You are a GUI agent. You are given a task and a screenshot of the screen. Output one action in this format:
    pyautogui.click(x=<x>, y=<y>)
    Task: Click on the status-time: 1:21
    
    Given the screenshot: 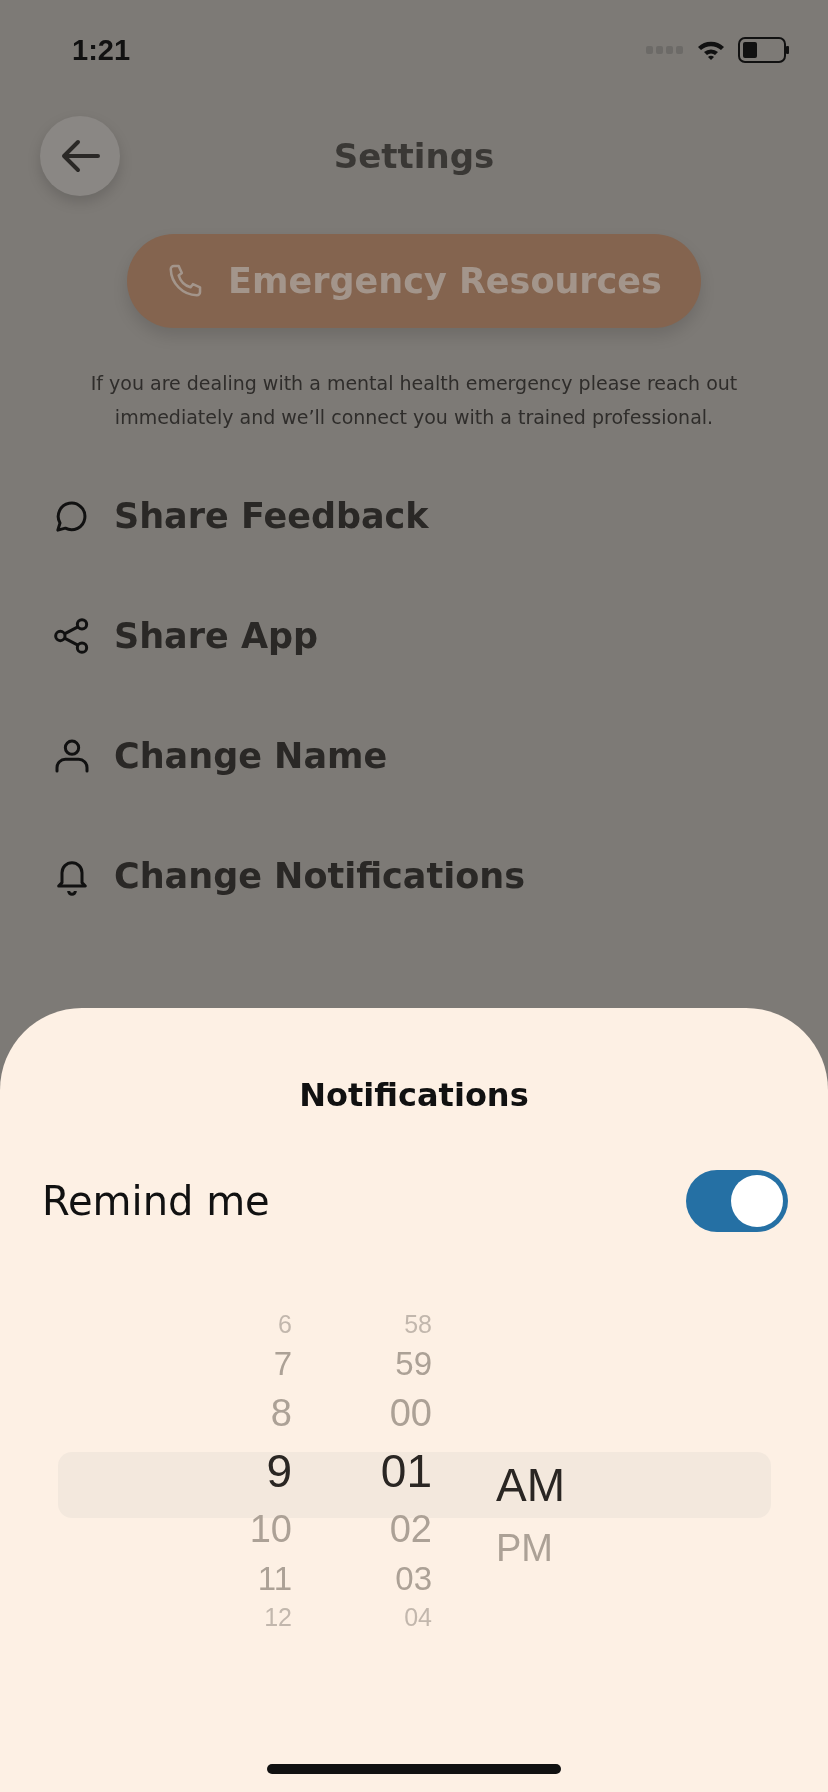 What is the action you would take?
    pyautogui.click(x=101, y=50)
    